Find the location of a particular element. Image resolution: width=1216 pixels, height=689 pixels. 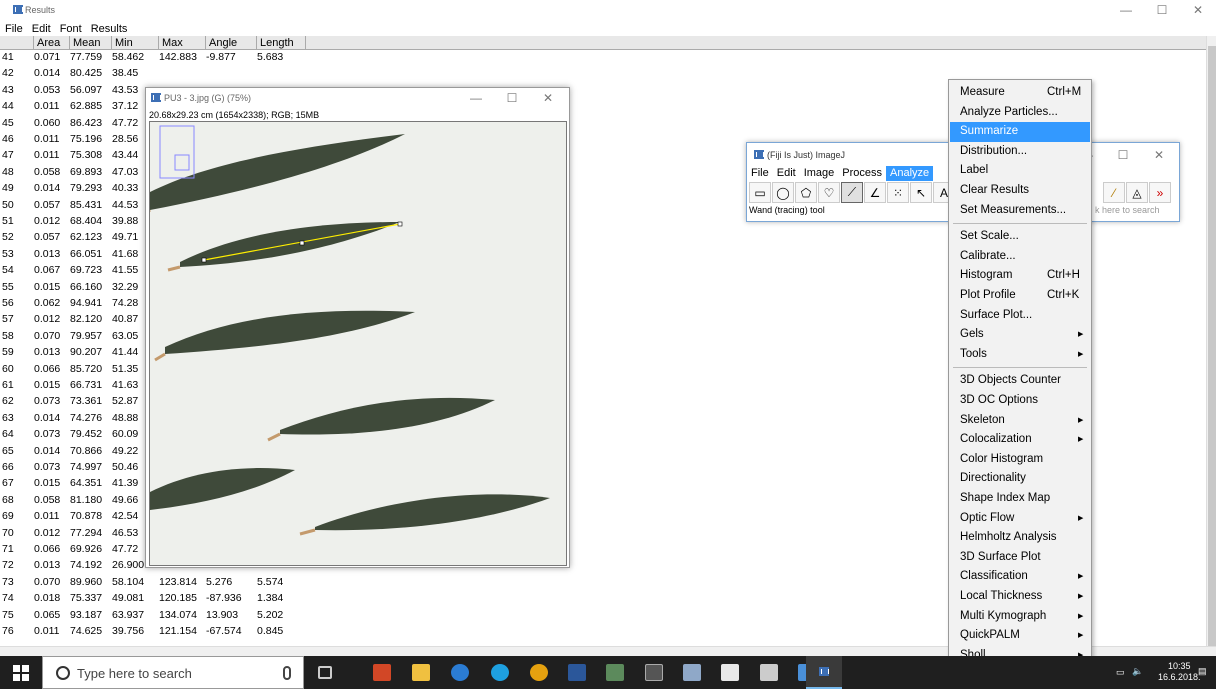

volume-icon: 🔈 is located at coordinates (1137, 671).